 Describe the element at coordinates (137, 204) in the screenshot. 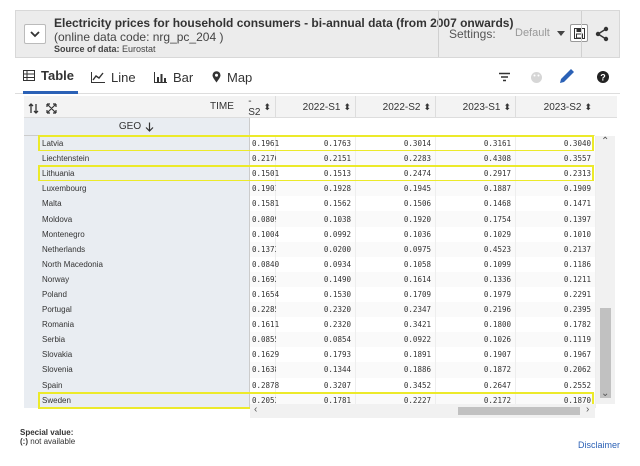

I see `geo-cell: Malta` at that location.